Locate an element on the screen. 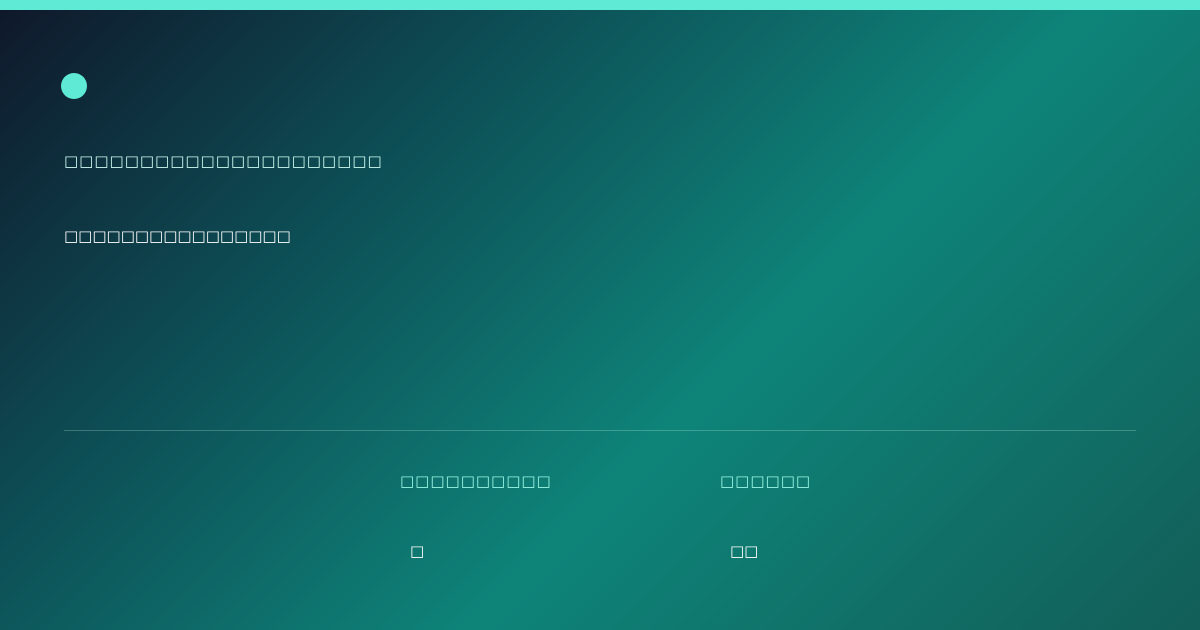 Image resolution: width=1200 pixels, height=630 pixels. divider-line is located at coordinates (600, 430).